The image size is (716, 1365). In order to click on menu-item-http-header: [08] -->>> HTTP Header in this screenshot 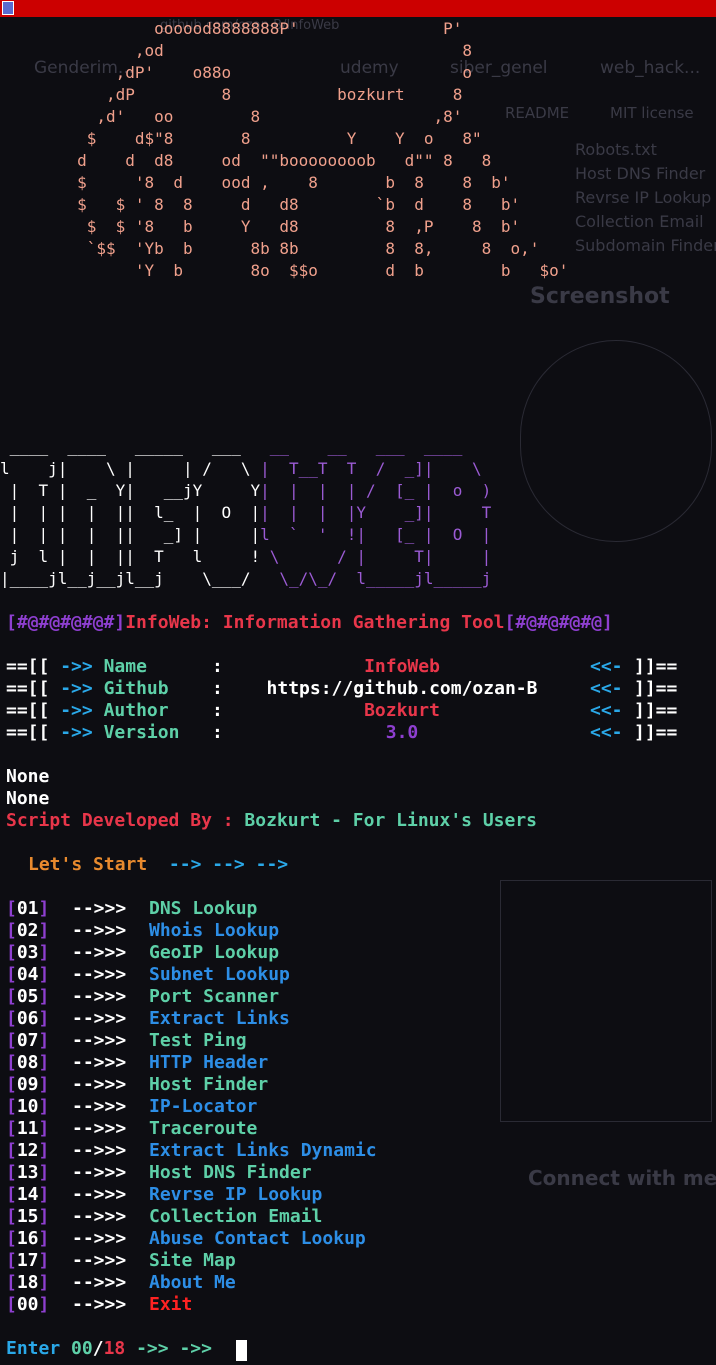, I will do `click(137, 1063)`.